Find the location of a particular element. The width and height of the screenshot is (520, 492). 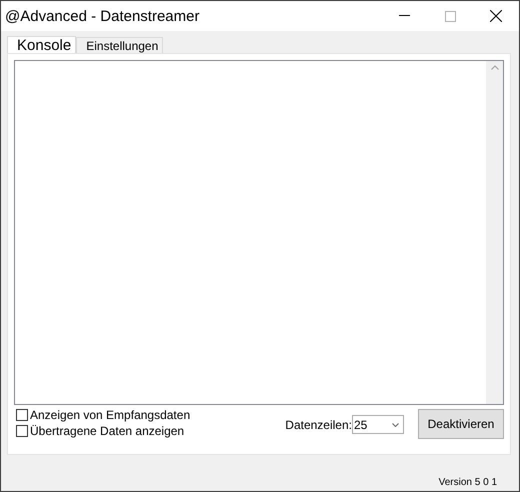

data-lines-dropdown: 25 is located at coordinates (378, 424).